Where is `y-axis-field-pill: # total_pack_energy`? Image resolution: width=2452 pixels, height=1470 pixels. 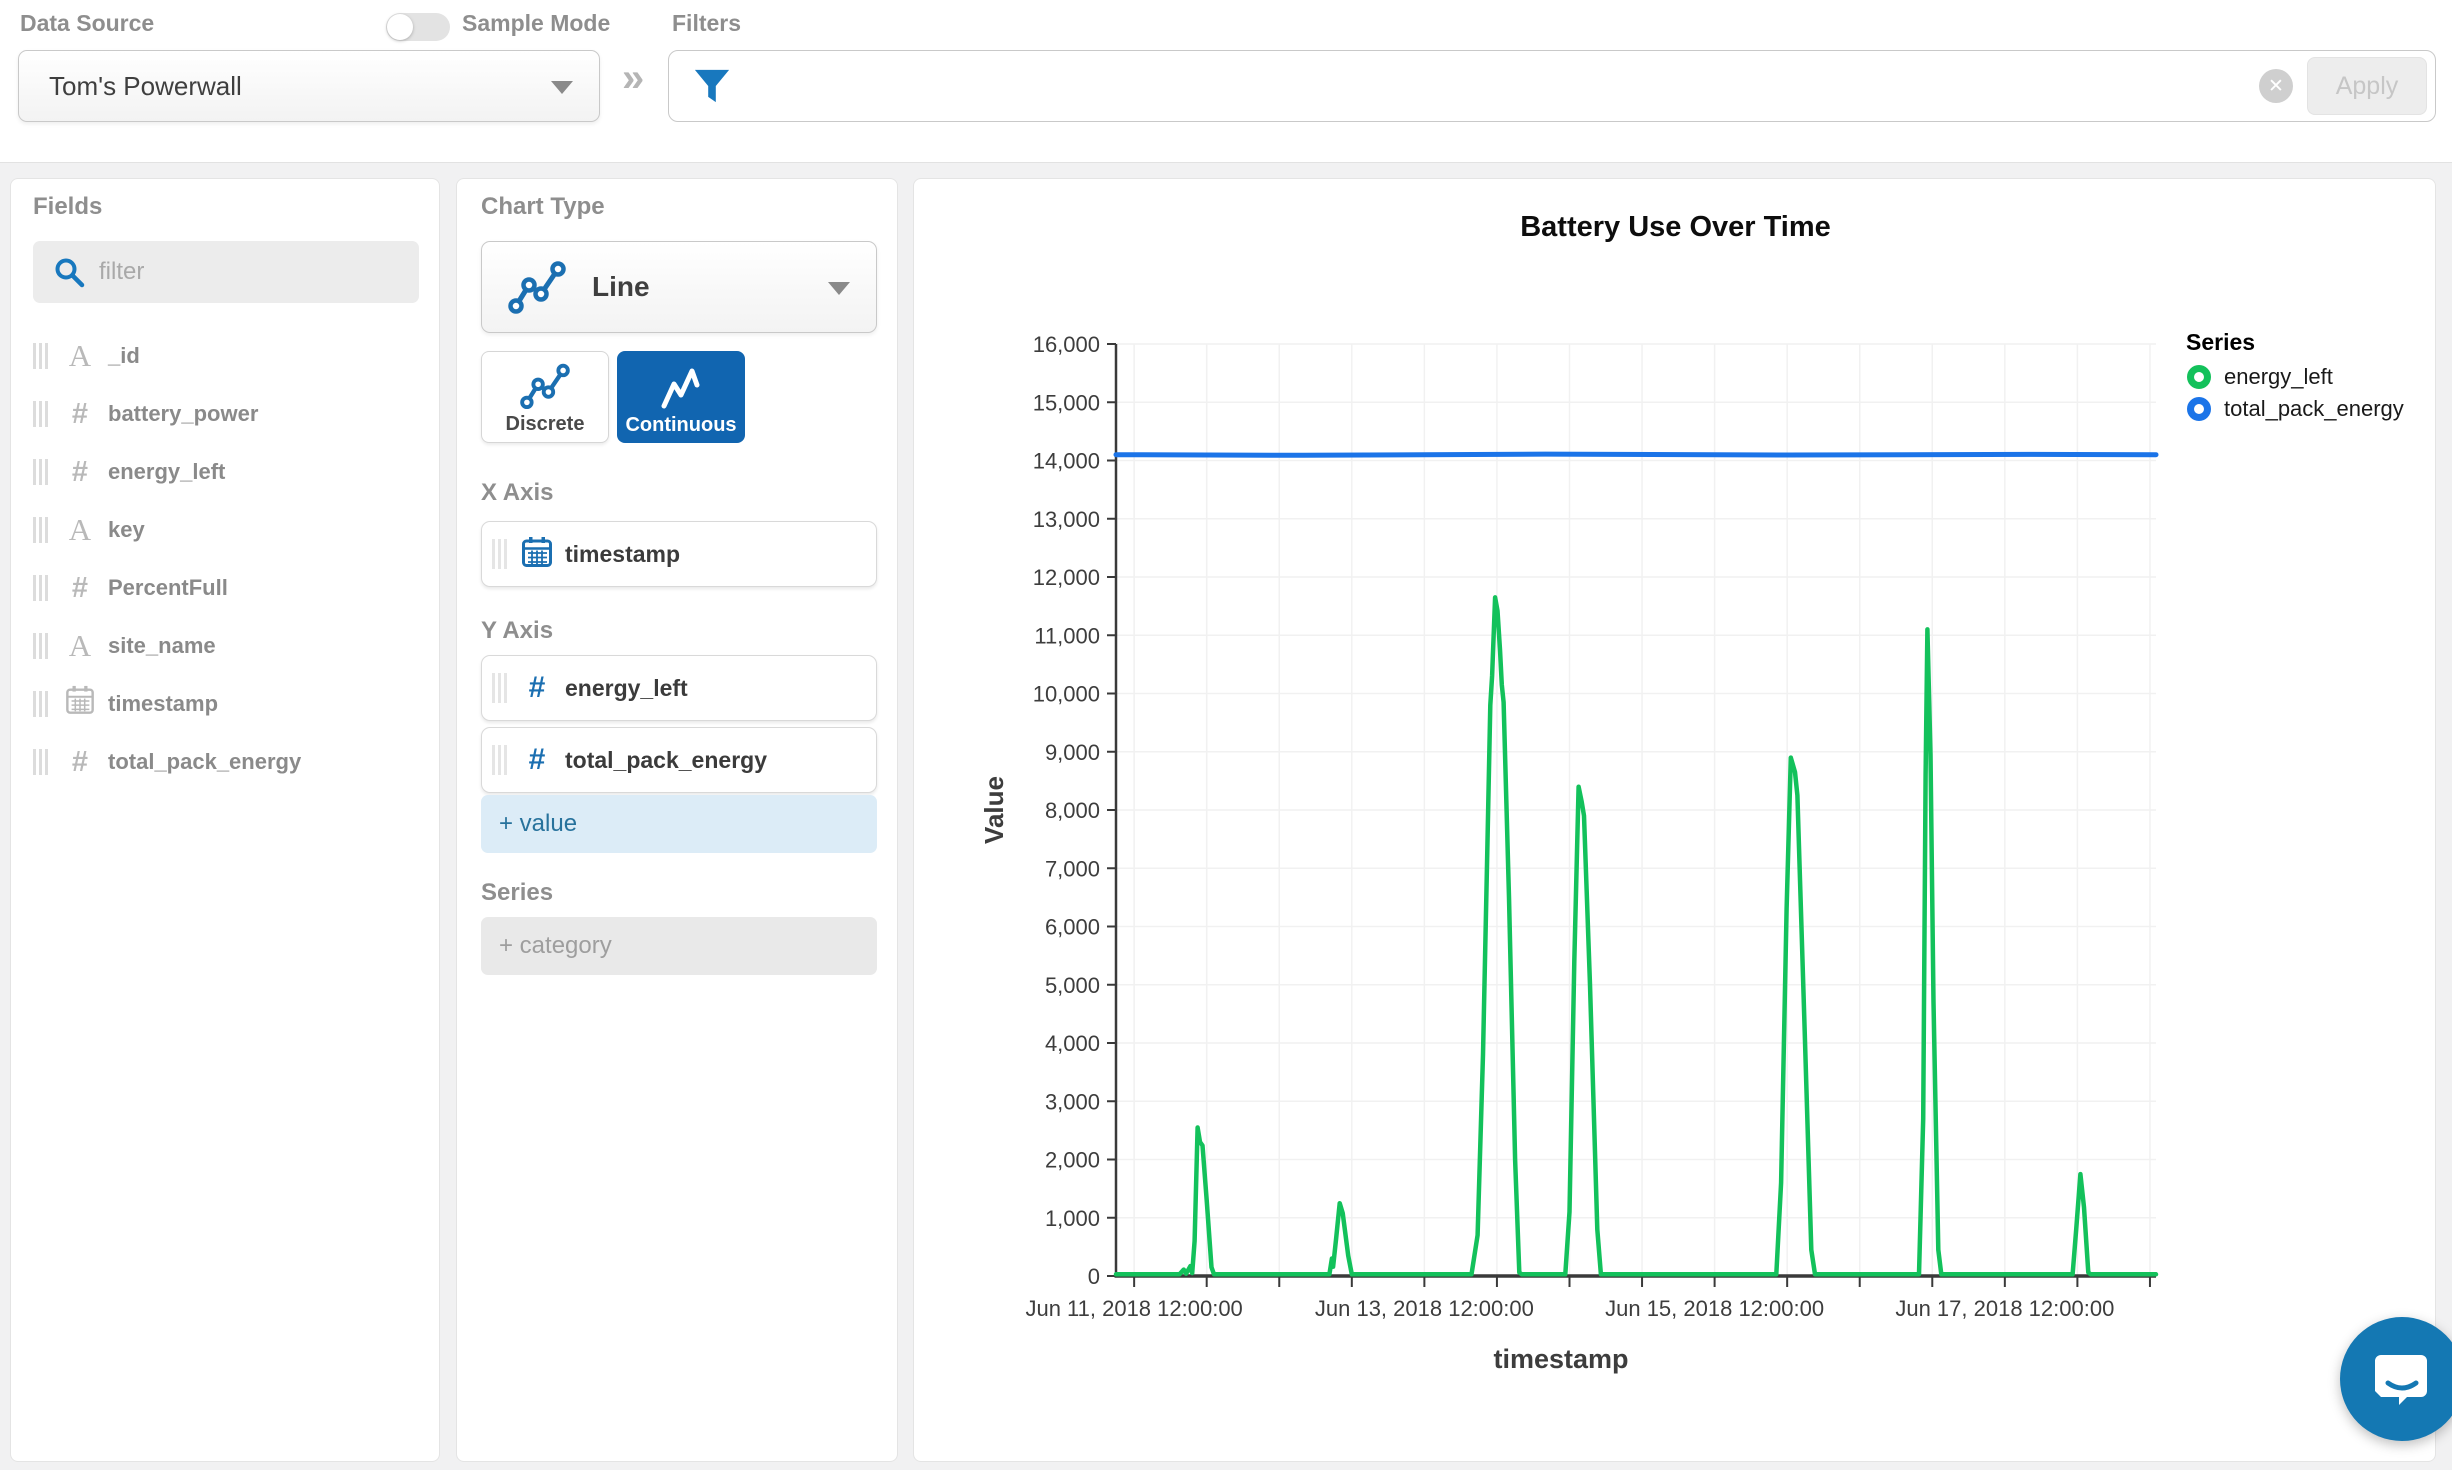 y-axis-field-pill: # total_pack_energy is located at coordinates (679, 760).